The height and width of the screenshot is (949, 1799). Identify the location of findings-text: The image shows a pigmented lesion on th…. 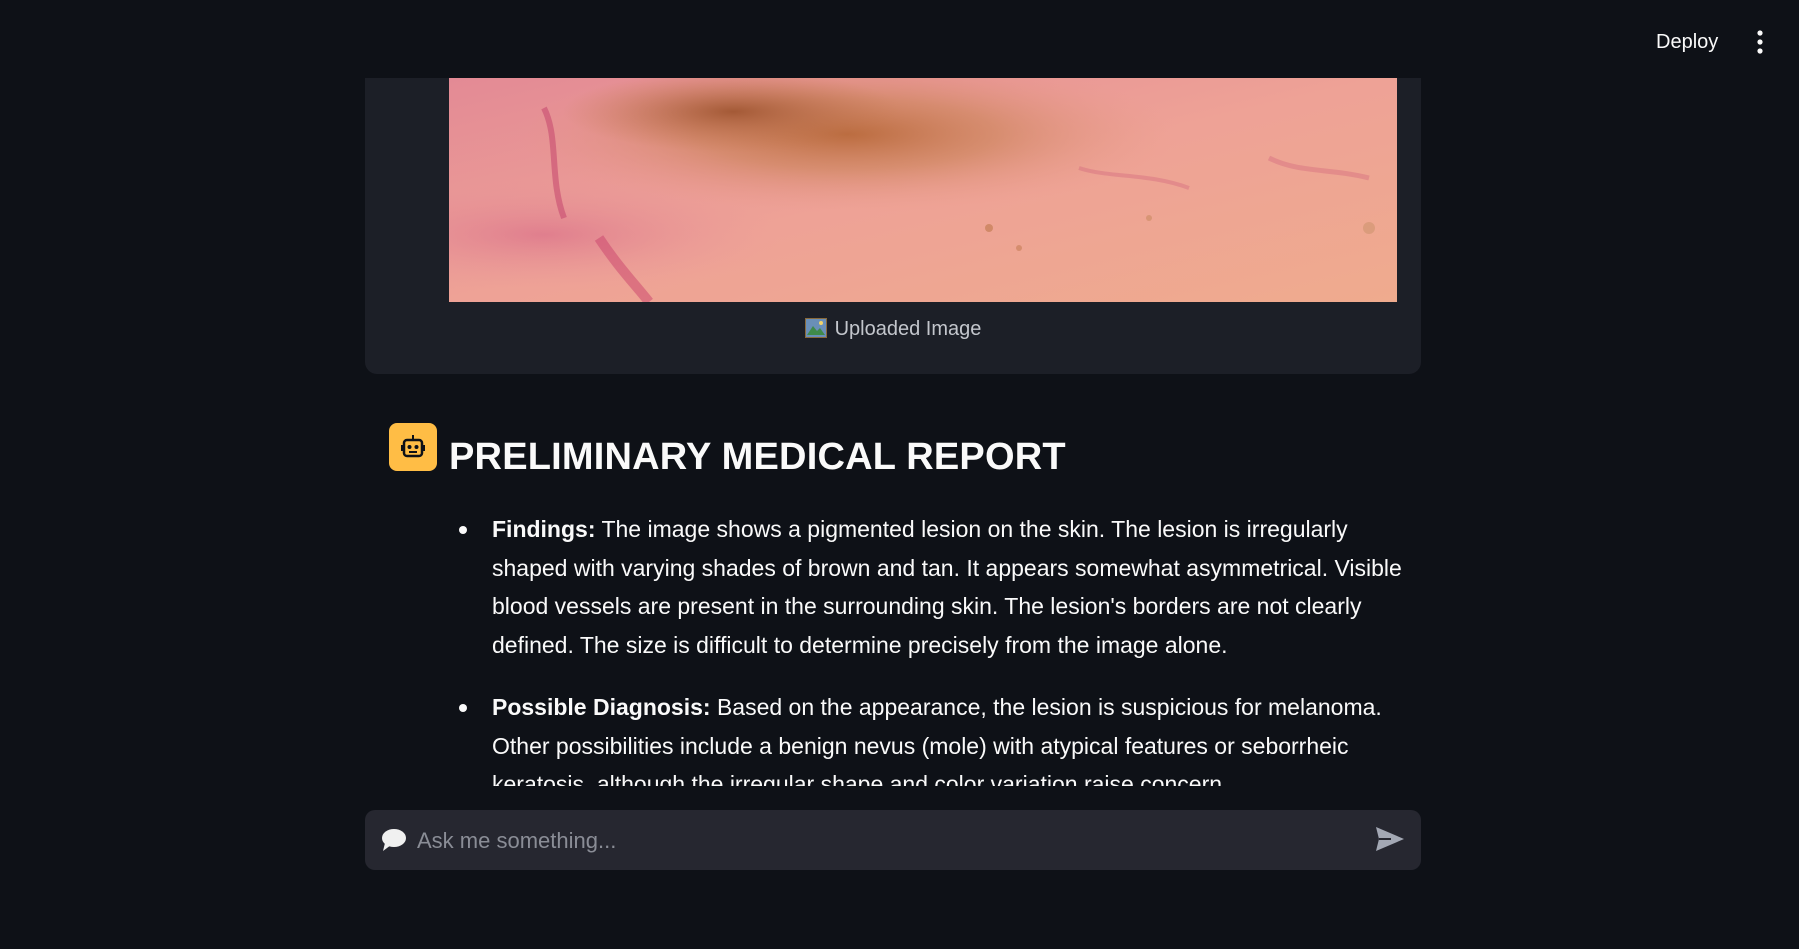
(947, 587).